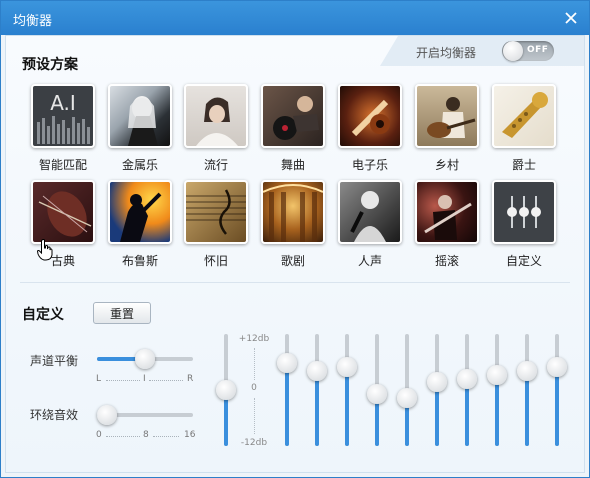 The width and height of the screenshot is (590, 478). Describe the element at coordinates (216, 212) in the screenshot. I see `nostalgia-photo` at that location.